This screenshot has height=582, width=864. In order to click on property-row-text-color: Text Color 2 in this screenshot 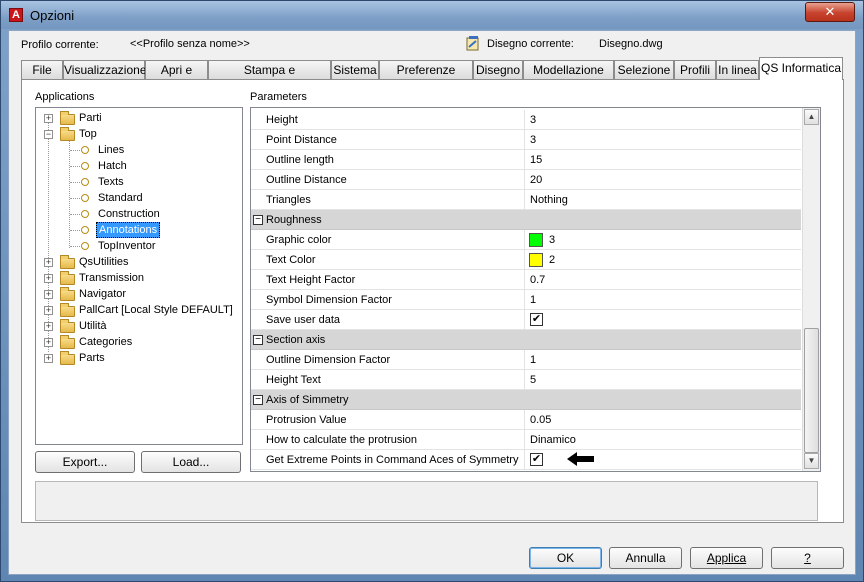, I will do `click(526, 260)`.